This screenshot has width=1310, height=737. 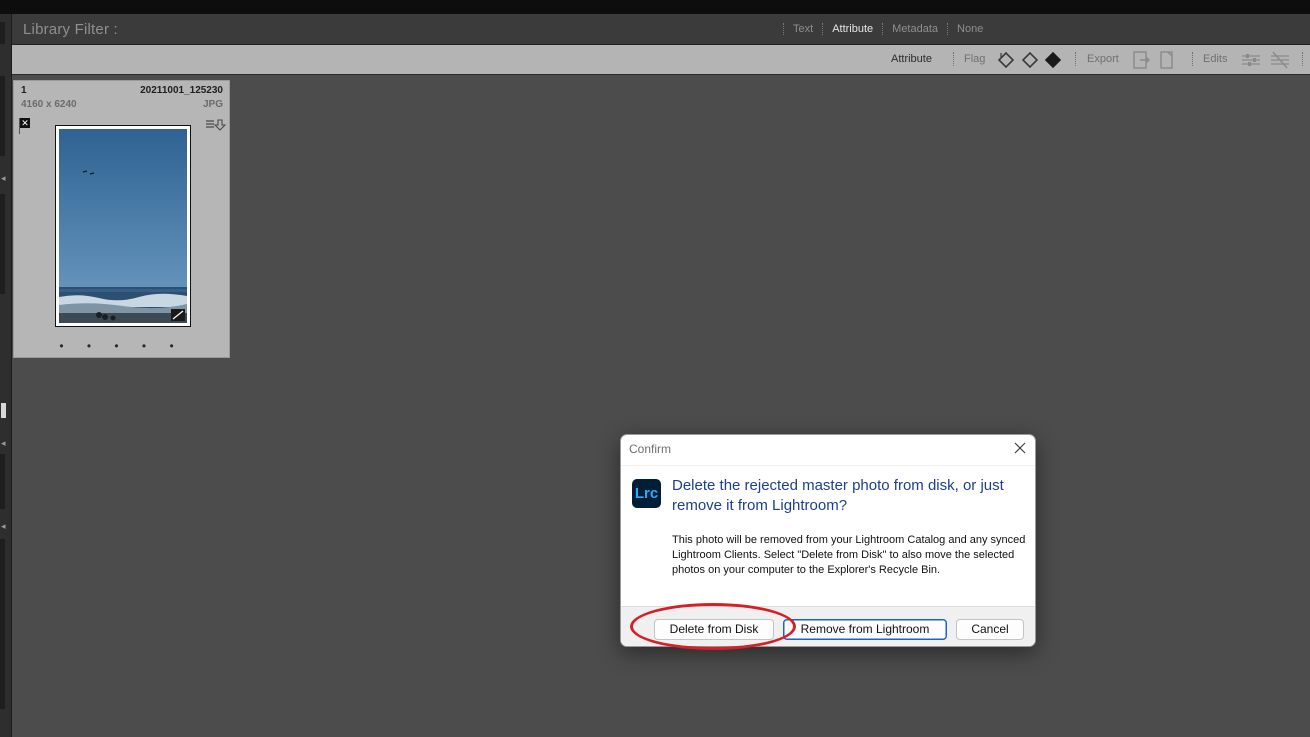 I want to click on photo-index: 1, so click(x=24, y=90).